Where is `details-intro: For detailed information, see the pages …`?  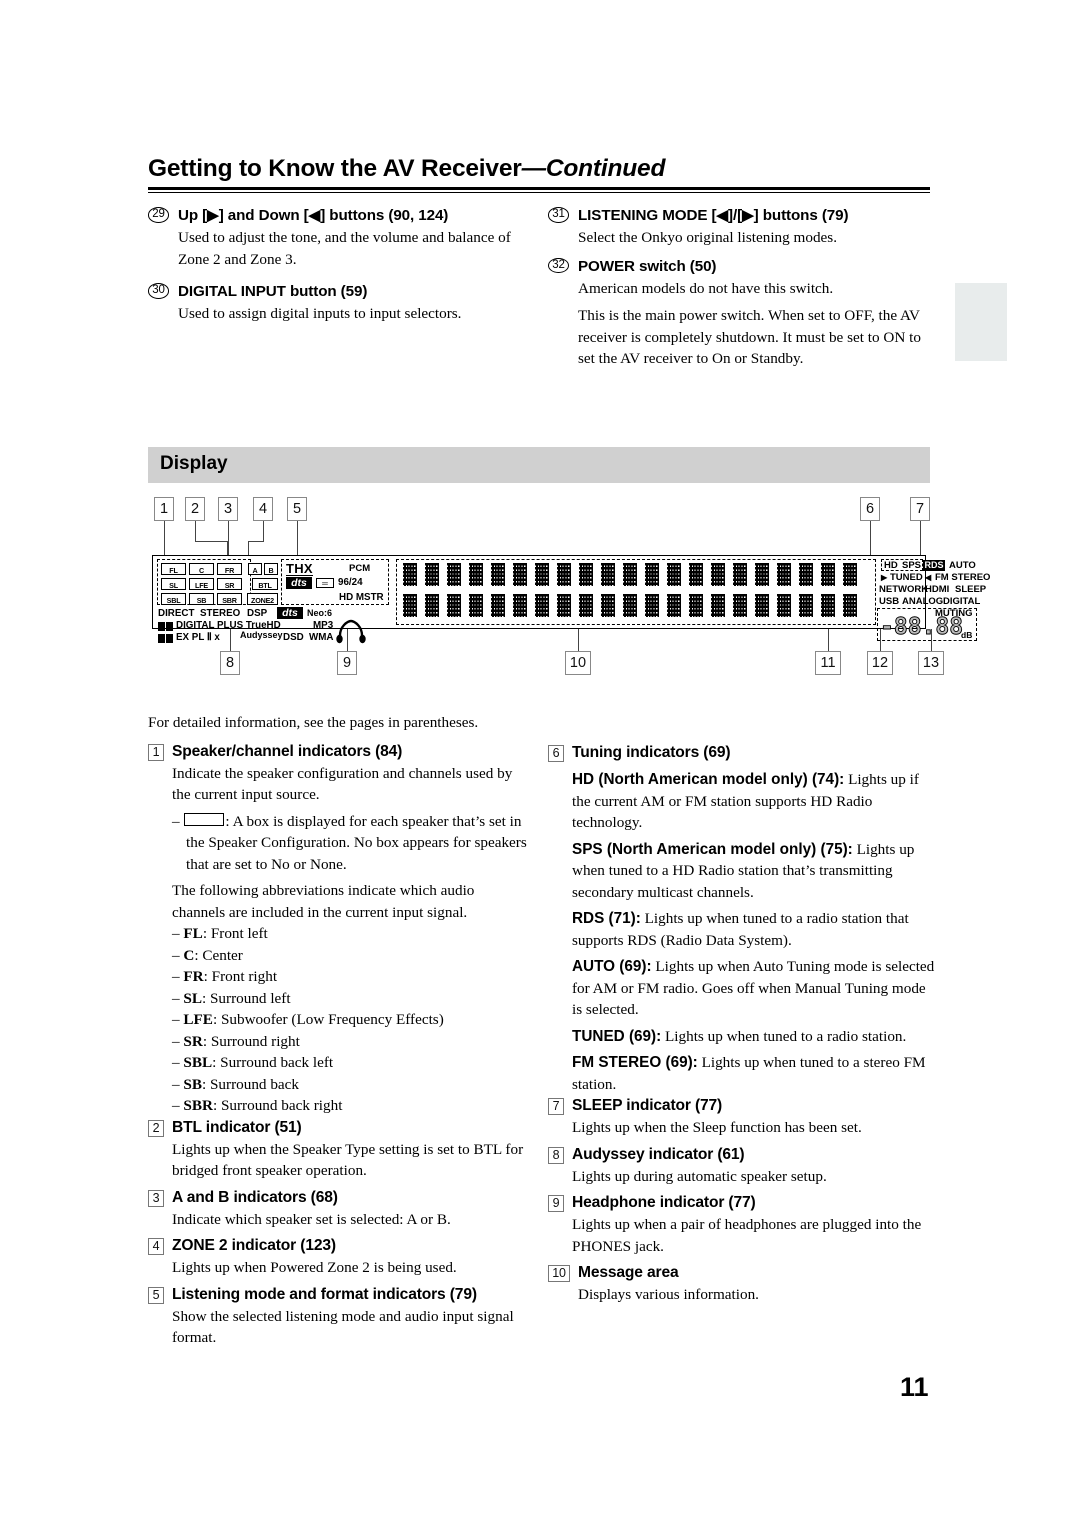
details-intro: For detailed information, see the pages … is located at coordinates (313, 722).